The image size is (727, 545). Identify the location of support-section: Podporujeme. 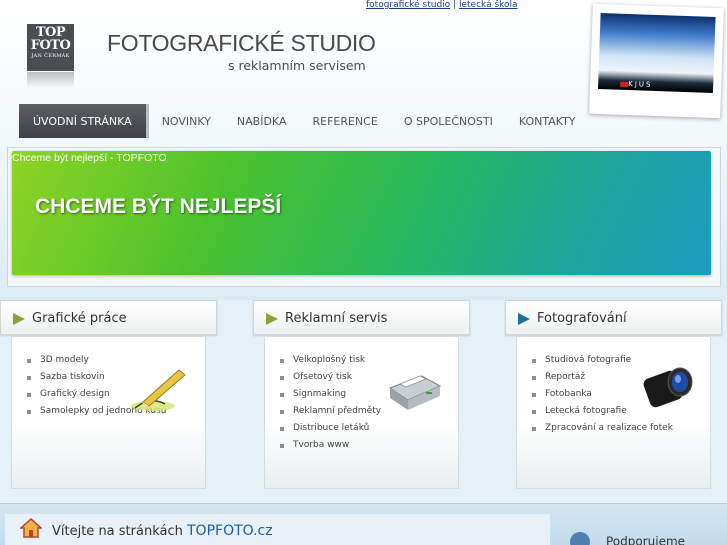
(627, 538).